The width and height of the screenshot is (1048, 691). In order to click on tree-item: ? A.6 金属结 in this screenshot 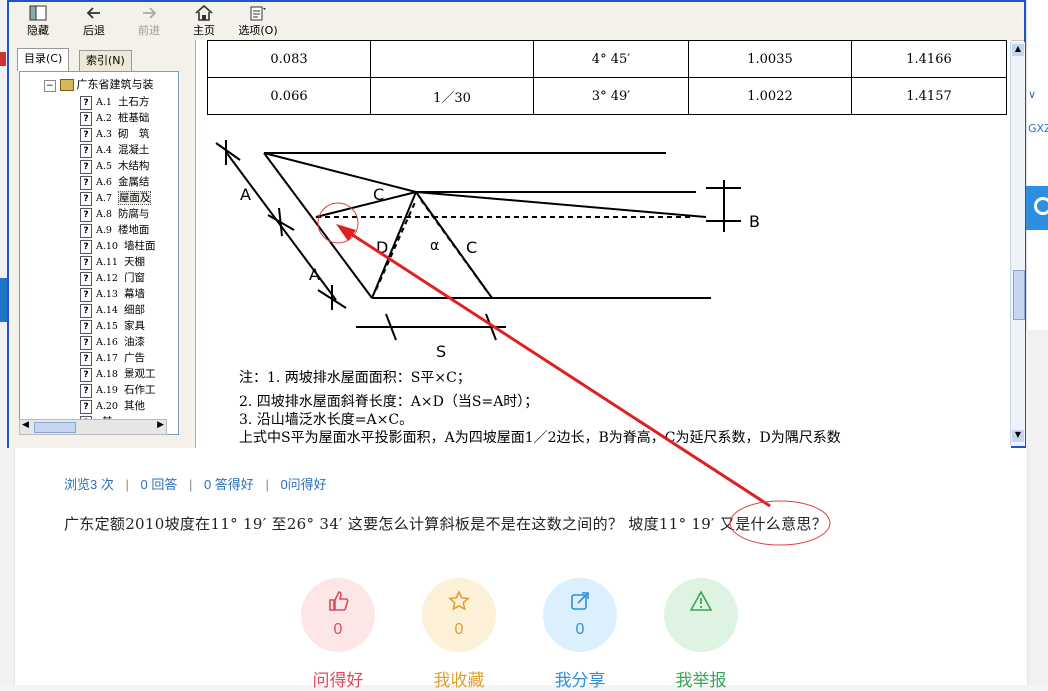, I will do `click(114, 182)`.